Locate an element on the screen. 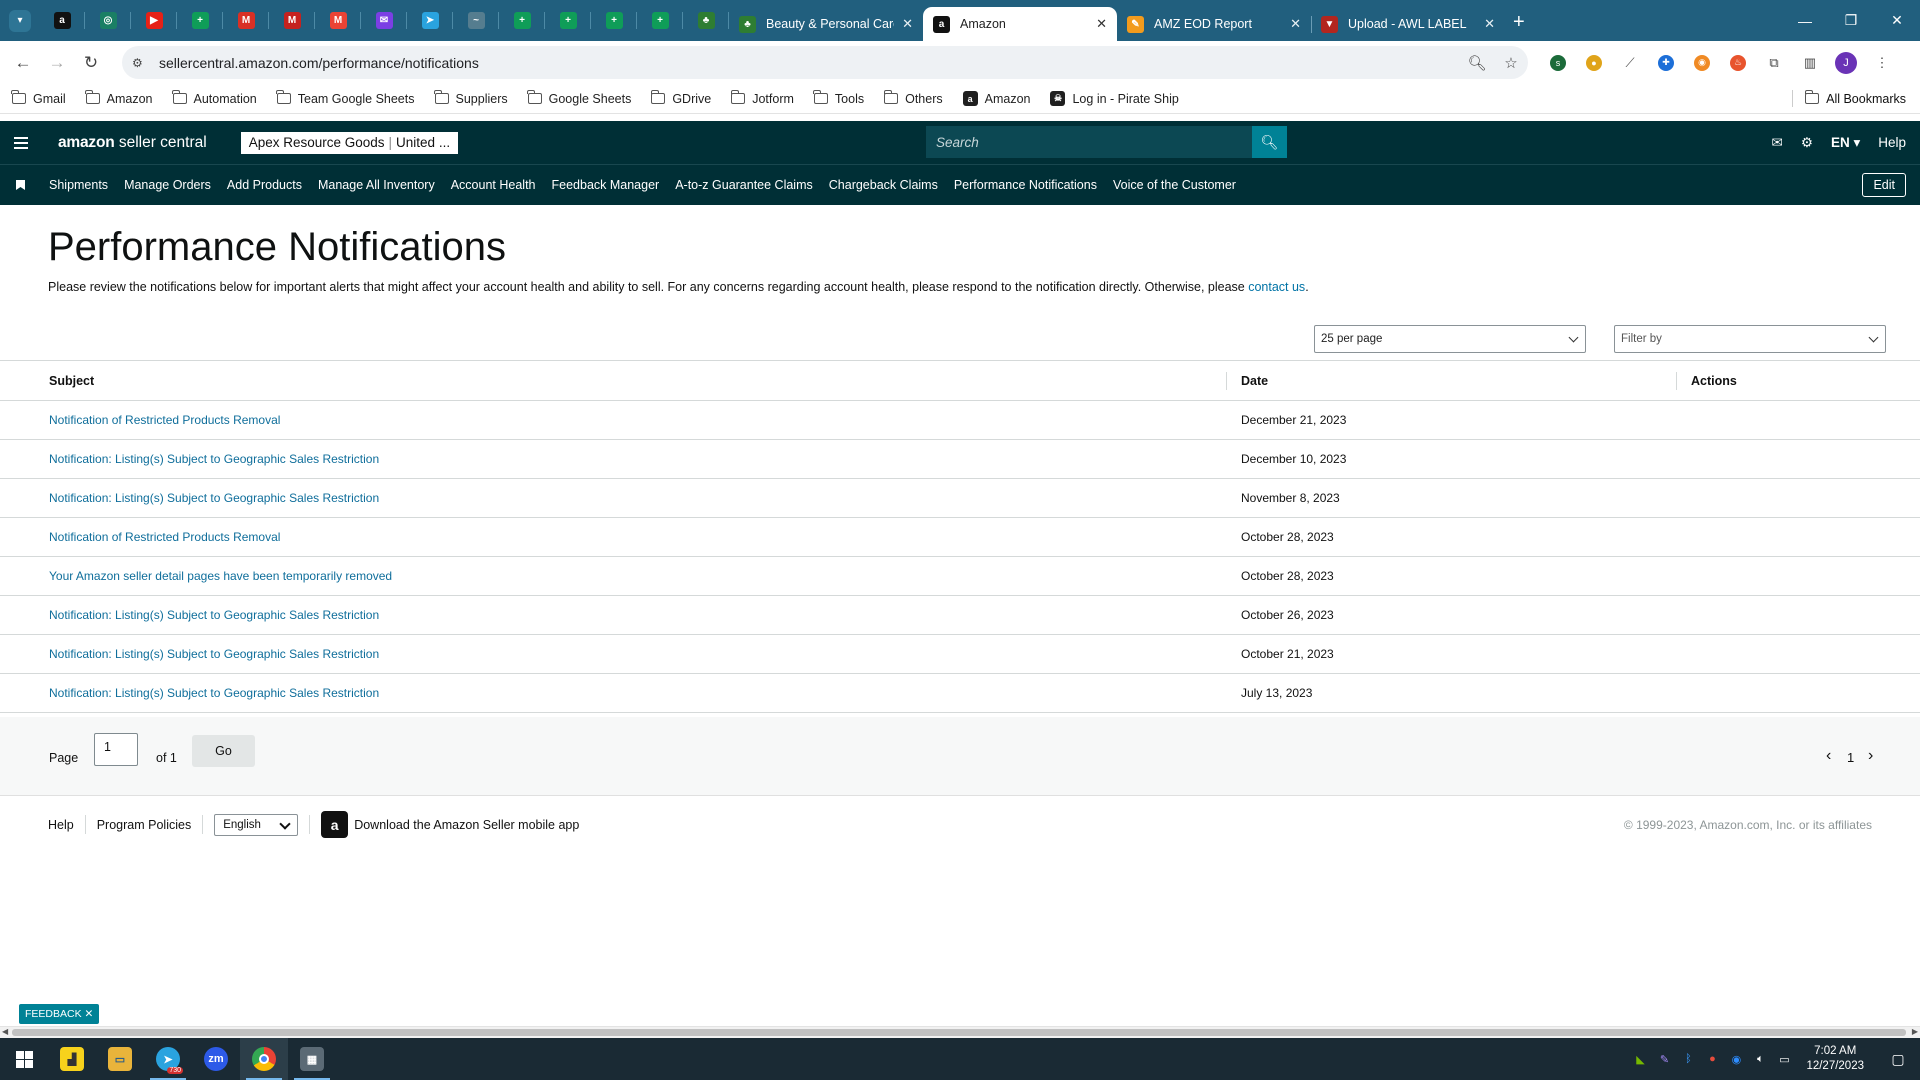 The image size is (1920, 1080). contact-us-link: contact us is located at coordinates (1276, 287).